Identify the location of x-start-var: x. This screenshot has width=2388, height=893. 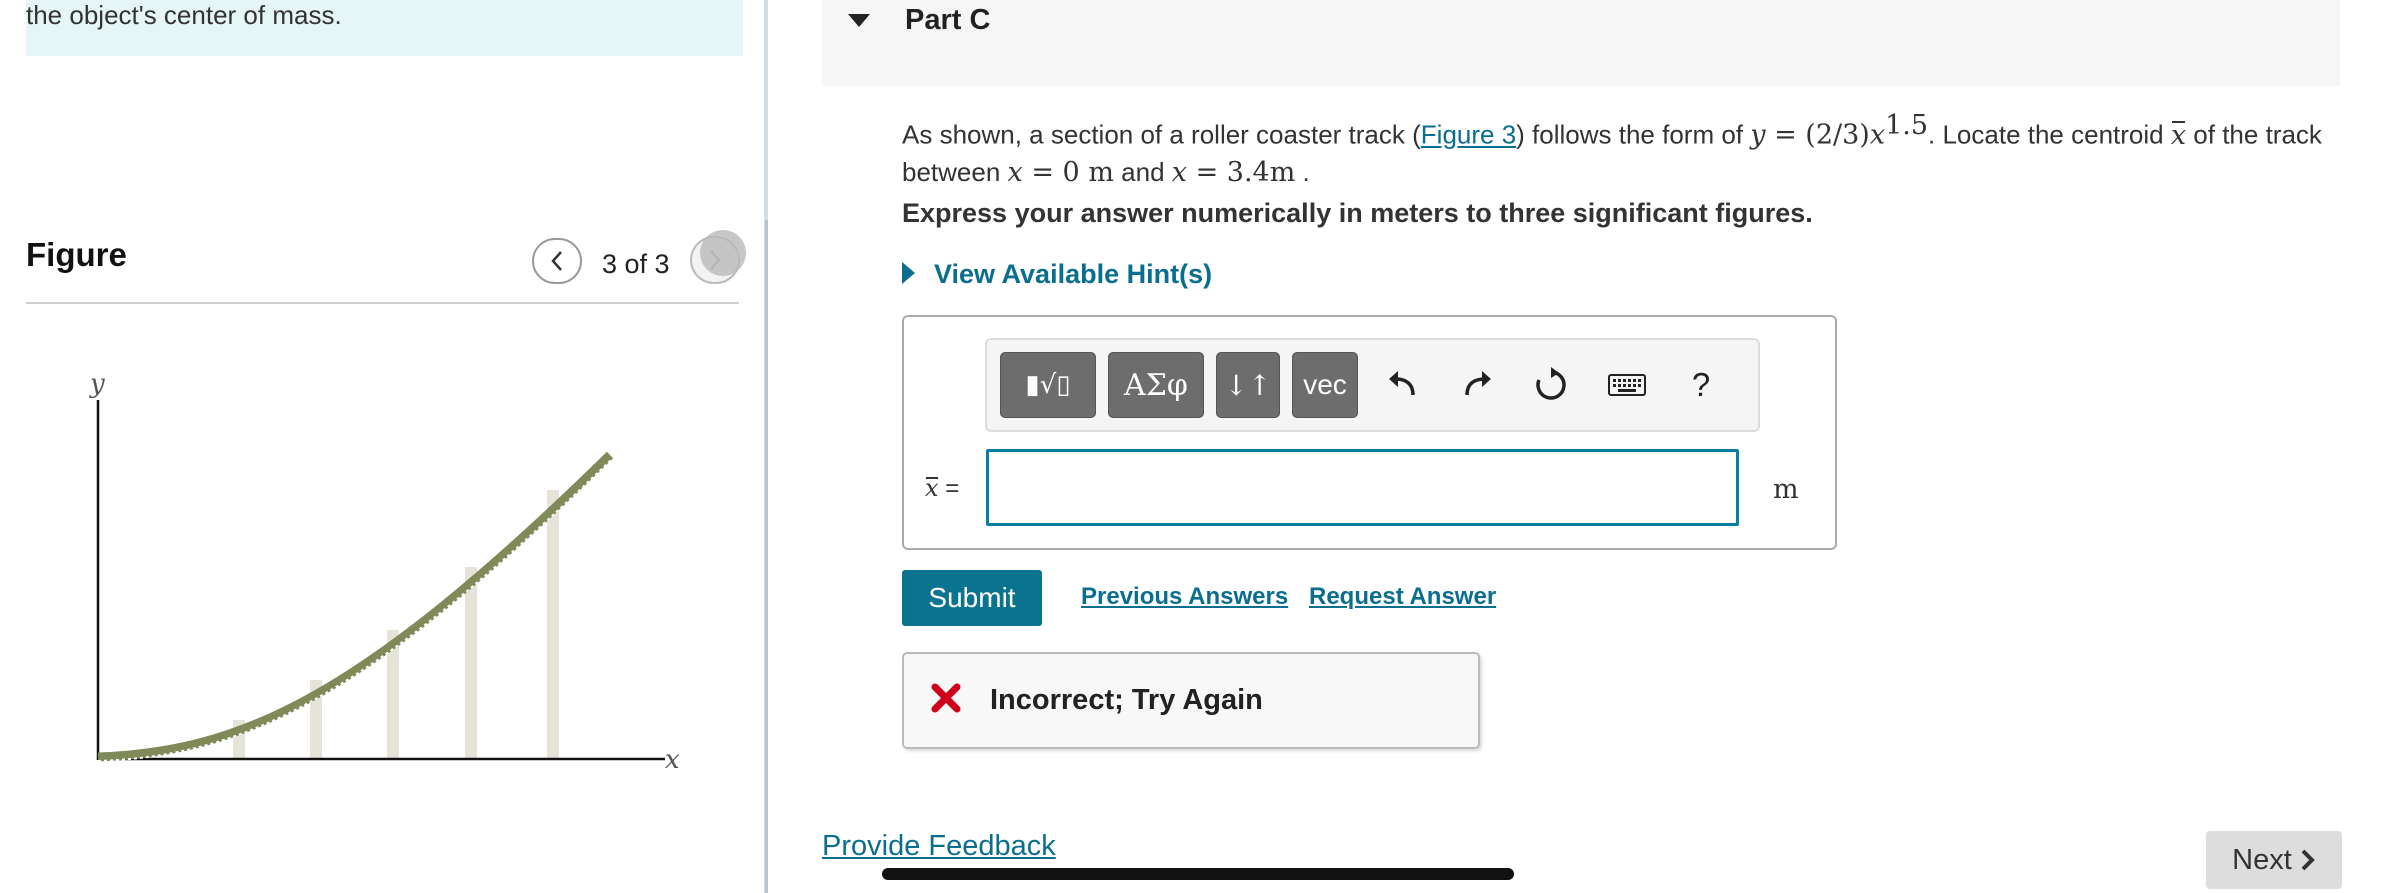
(1015, 172).